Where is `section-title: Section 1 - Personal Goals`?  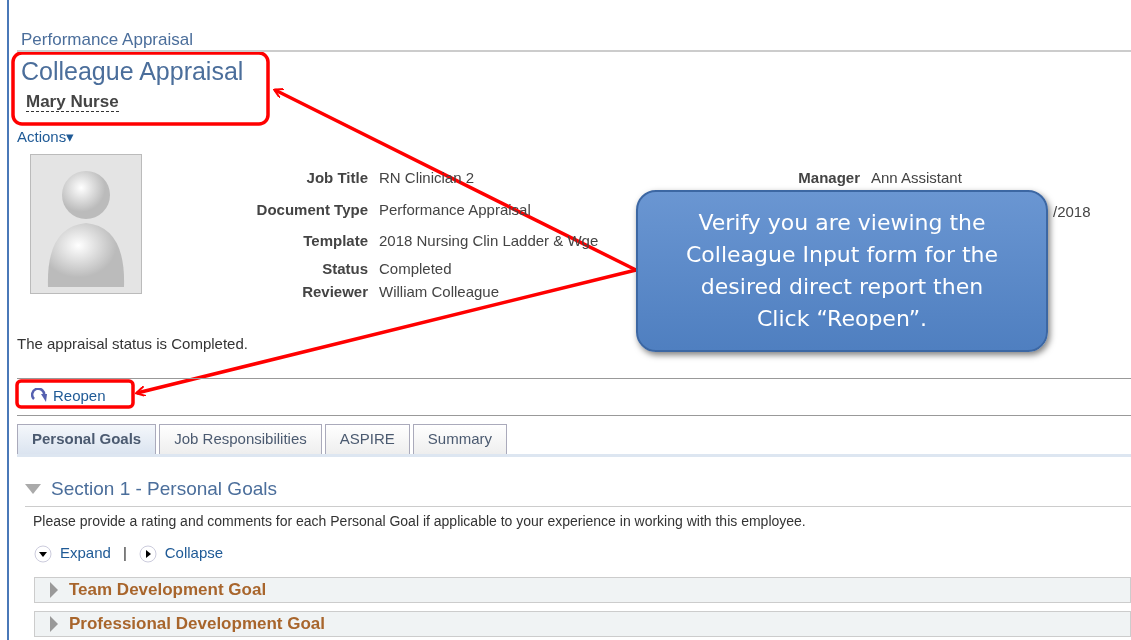 section-title: Section 1 - Personal Goals is located at coordinates (164, 488).